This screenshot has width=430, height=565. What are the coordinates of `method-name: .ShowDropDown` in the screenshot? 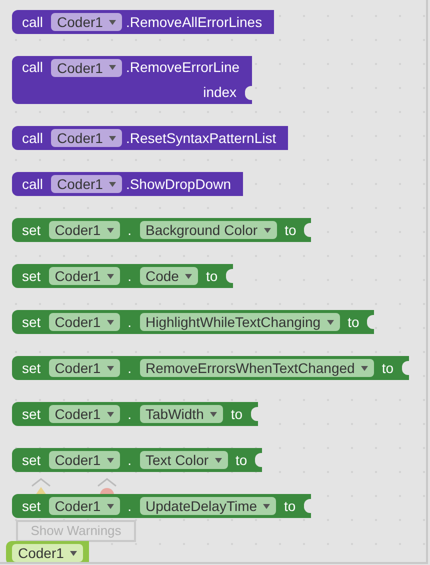 It's located at (178, 184).